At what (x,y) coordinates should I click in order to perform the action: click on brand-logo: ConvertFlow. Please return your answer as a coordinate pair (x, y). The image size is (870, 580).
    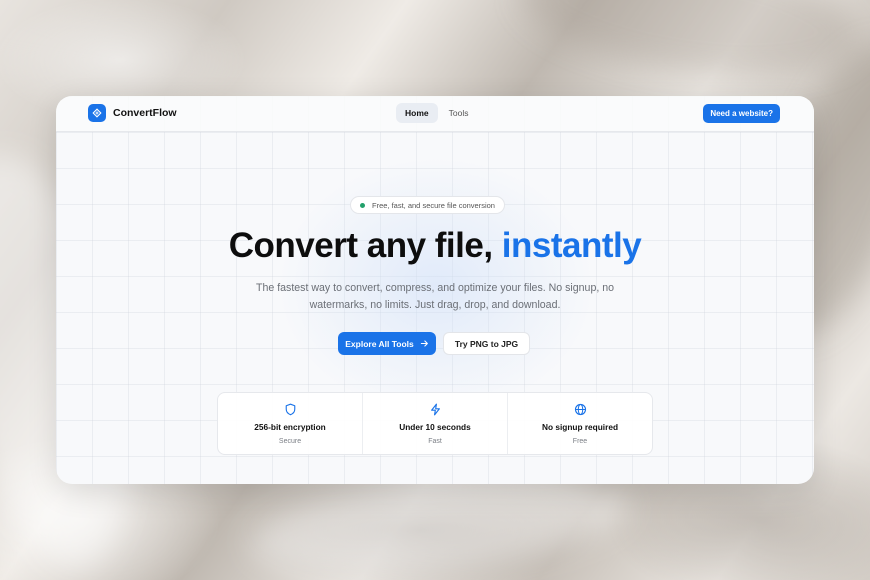
    Looking at the image, I should click on (132, 113).